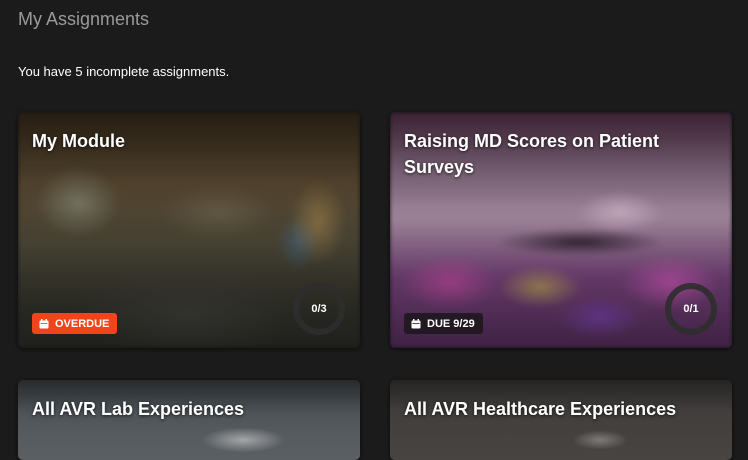 The height and width of the screenshot is (460, 748). I want to click on progress-label: 0/3, so click(319, 309).